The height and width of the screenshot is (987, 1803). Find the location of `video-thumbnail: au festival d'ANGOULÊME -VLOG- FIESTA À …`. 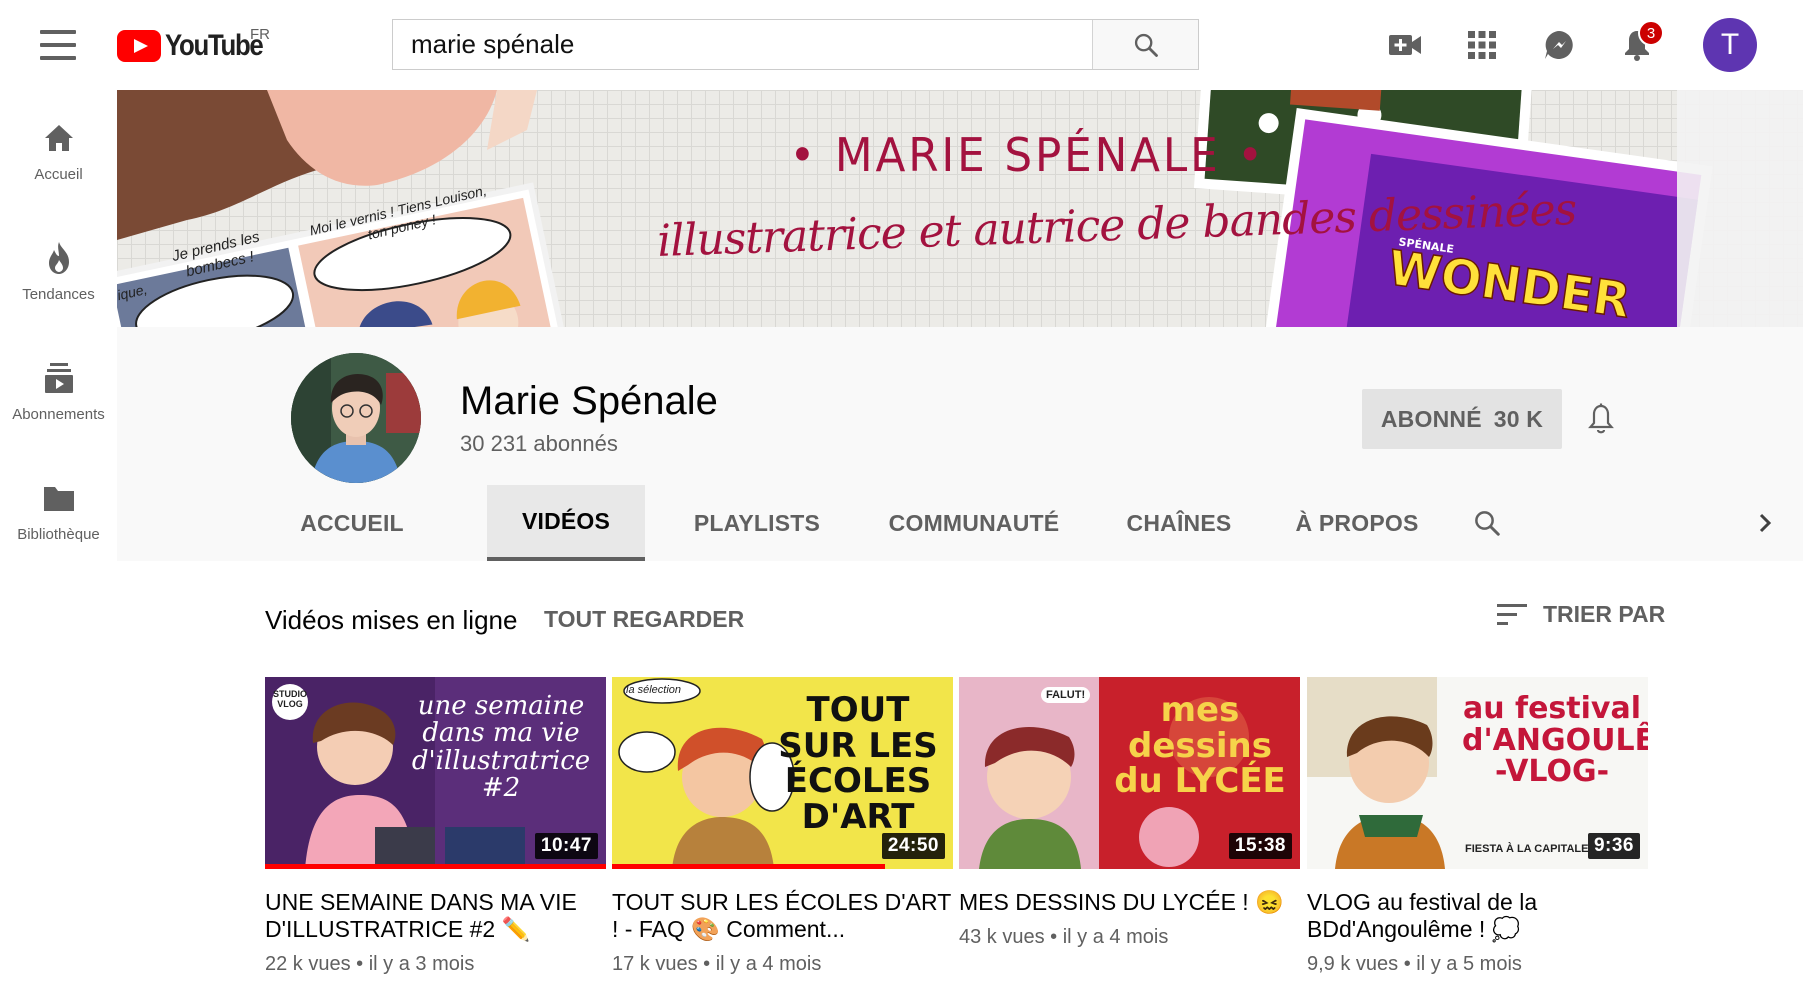

video-thumbnail: au festival d'ANGOULÊME -VLOG- FIESTA À … is located at coordinates (1477, 773).